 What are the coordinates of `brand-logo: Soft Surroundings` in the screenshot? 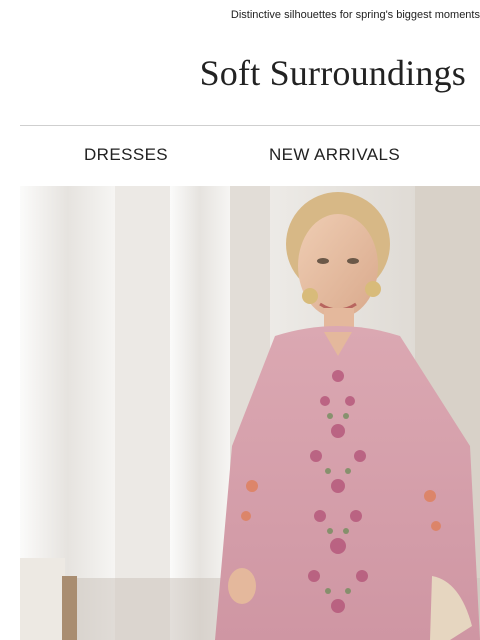 It's located at (333, 73).